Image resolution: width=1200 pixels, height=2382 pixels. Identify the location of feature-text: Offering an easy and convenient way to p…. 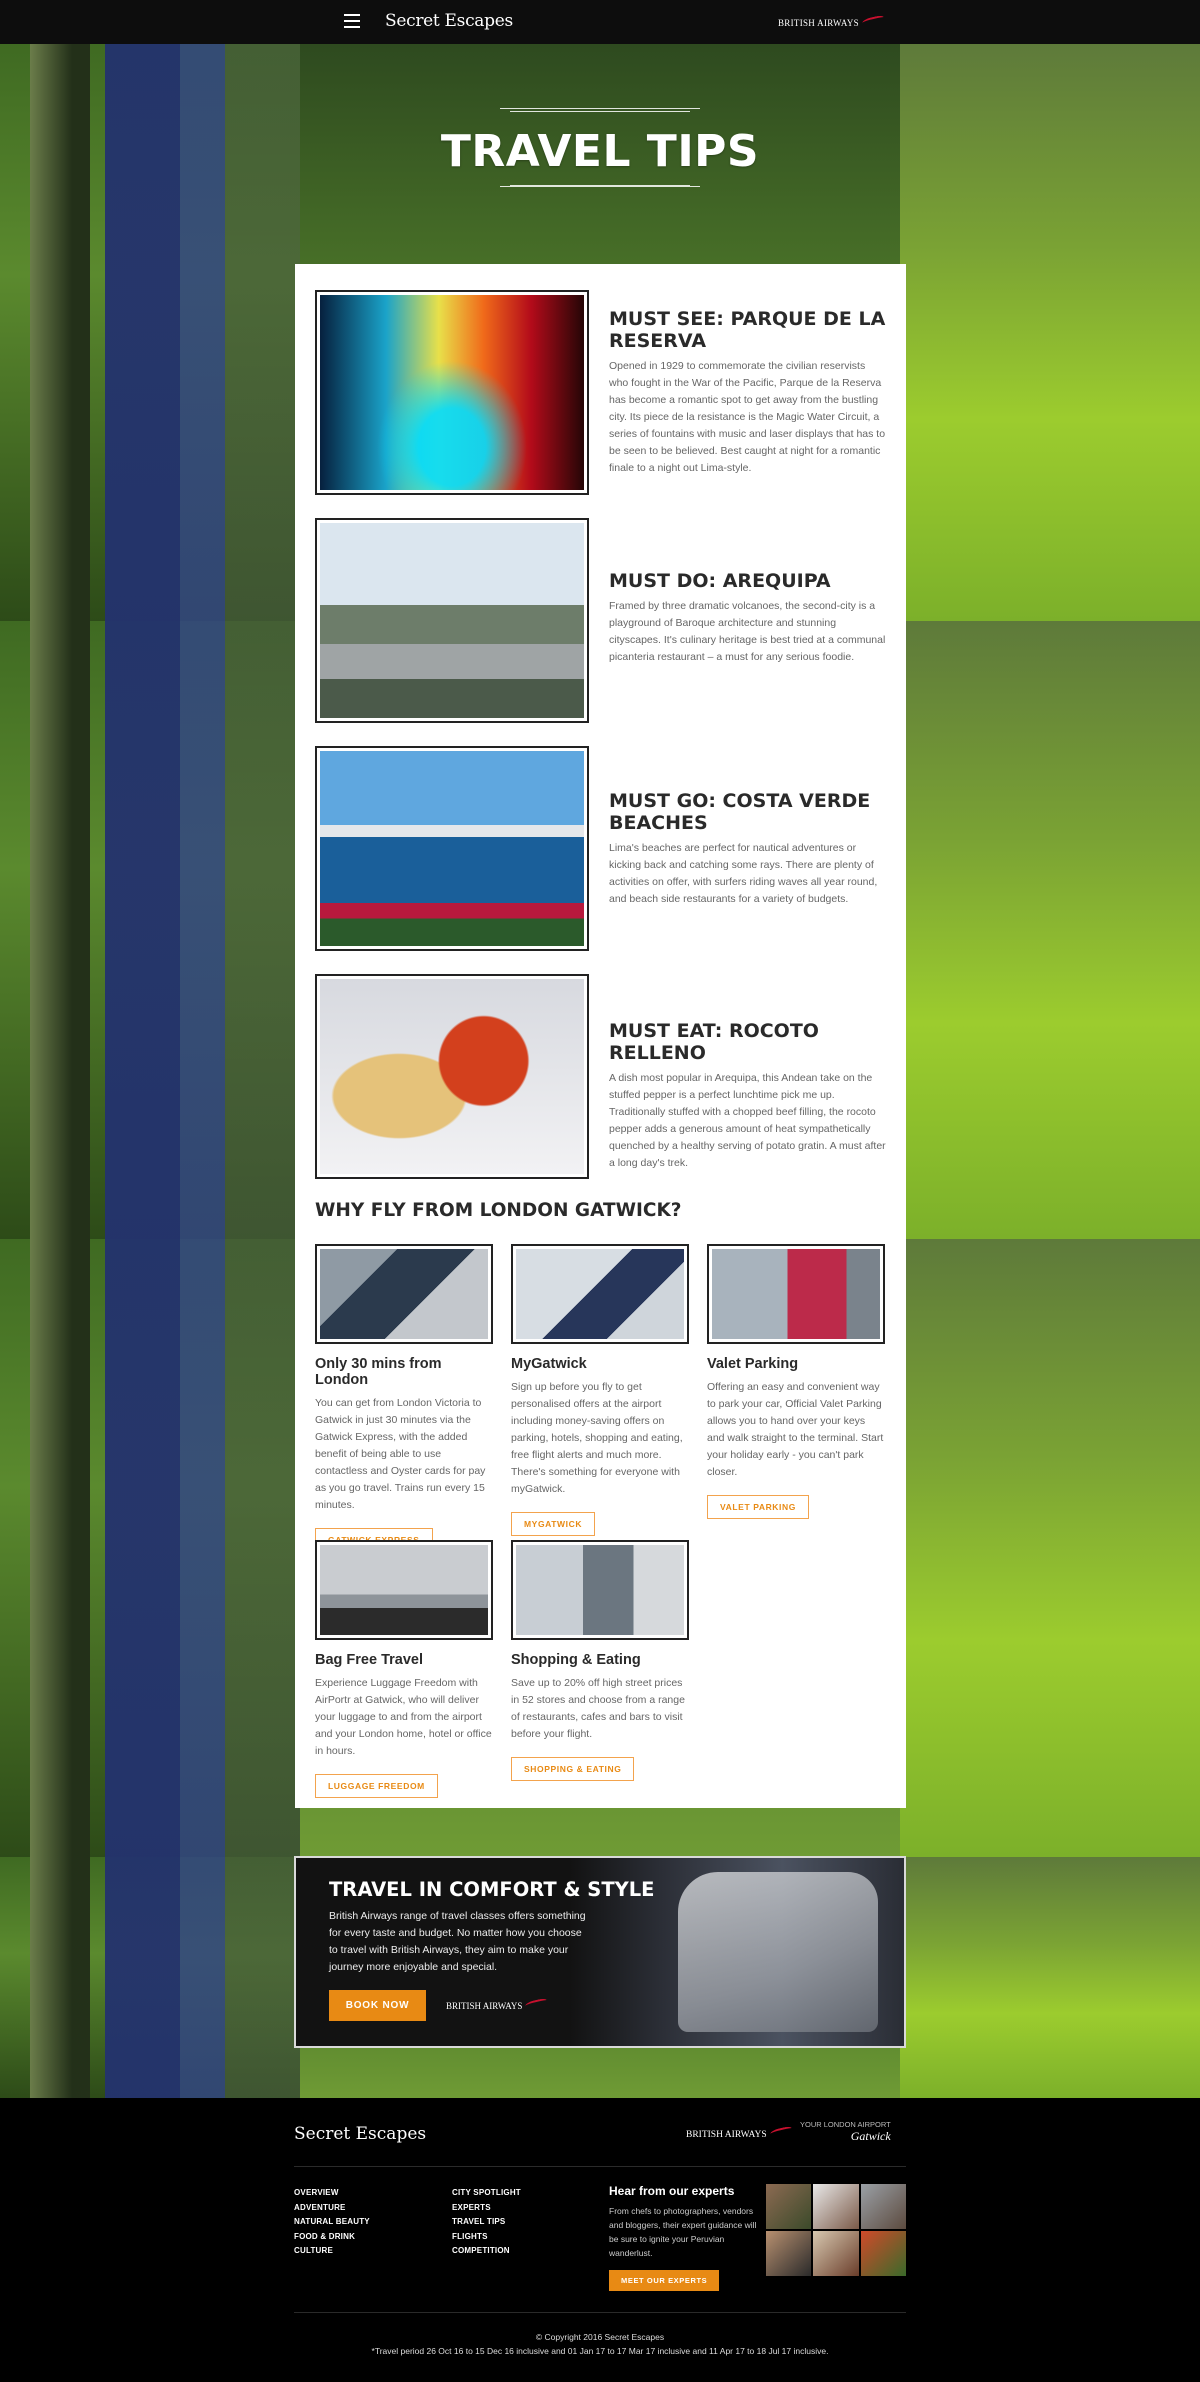
(795, 1429).